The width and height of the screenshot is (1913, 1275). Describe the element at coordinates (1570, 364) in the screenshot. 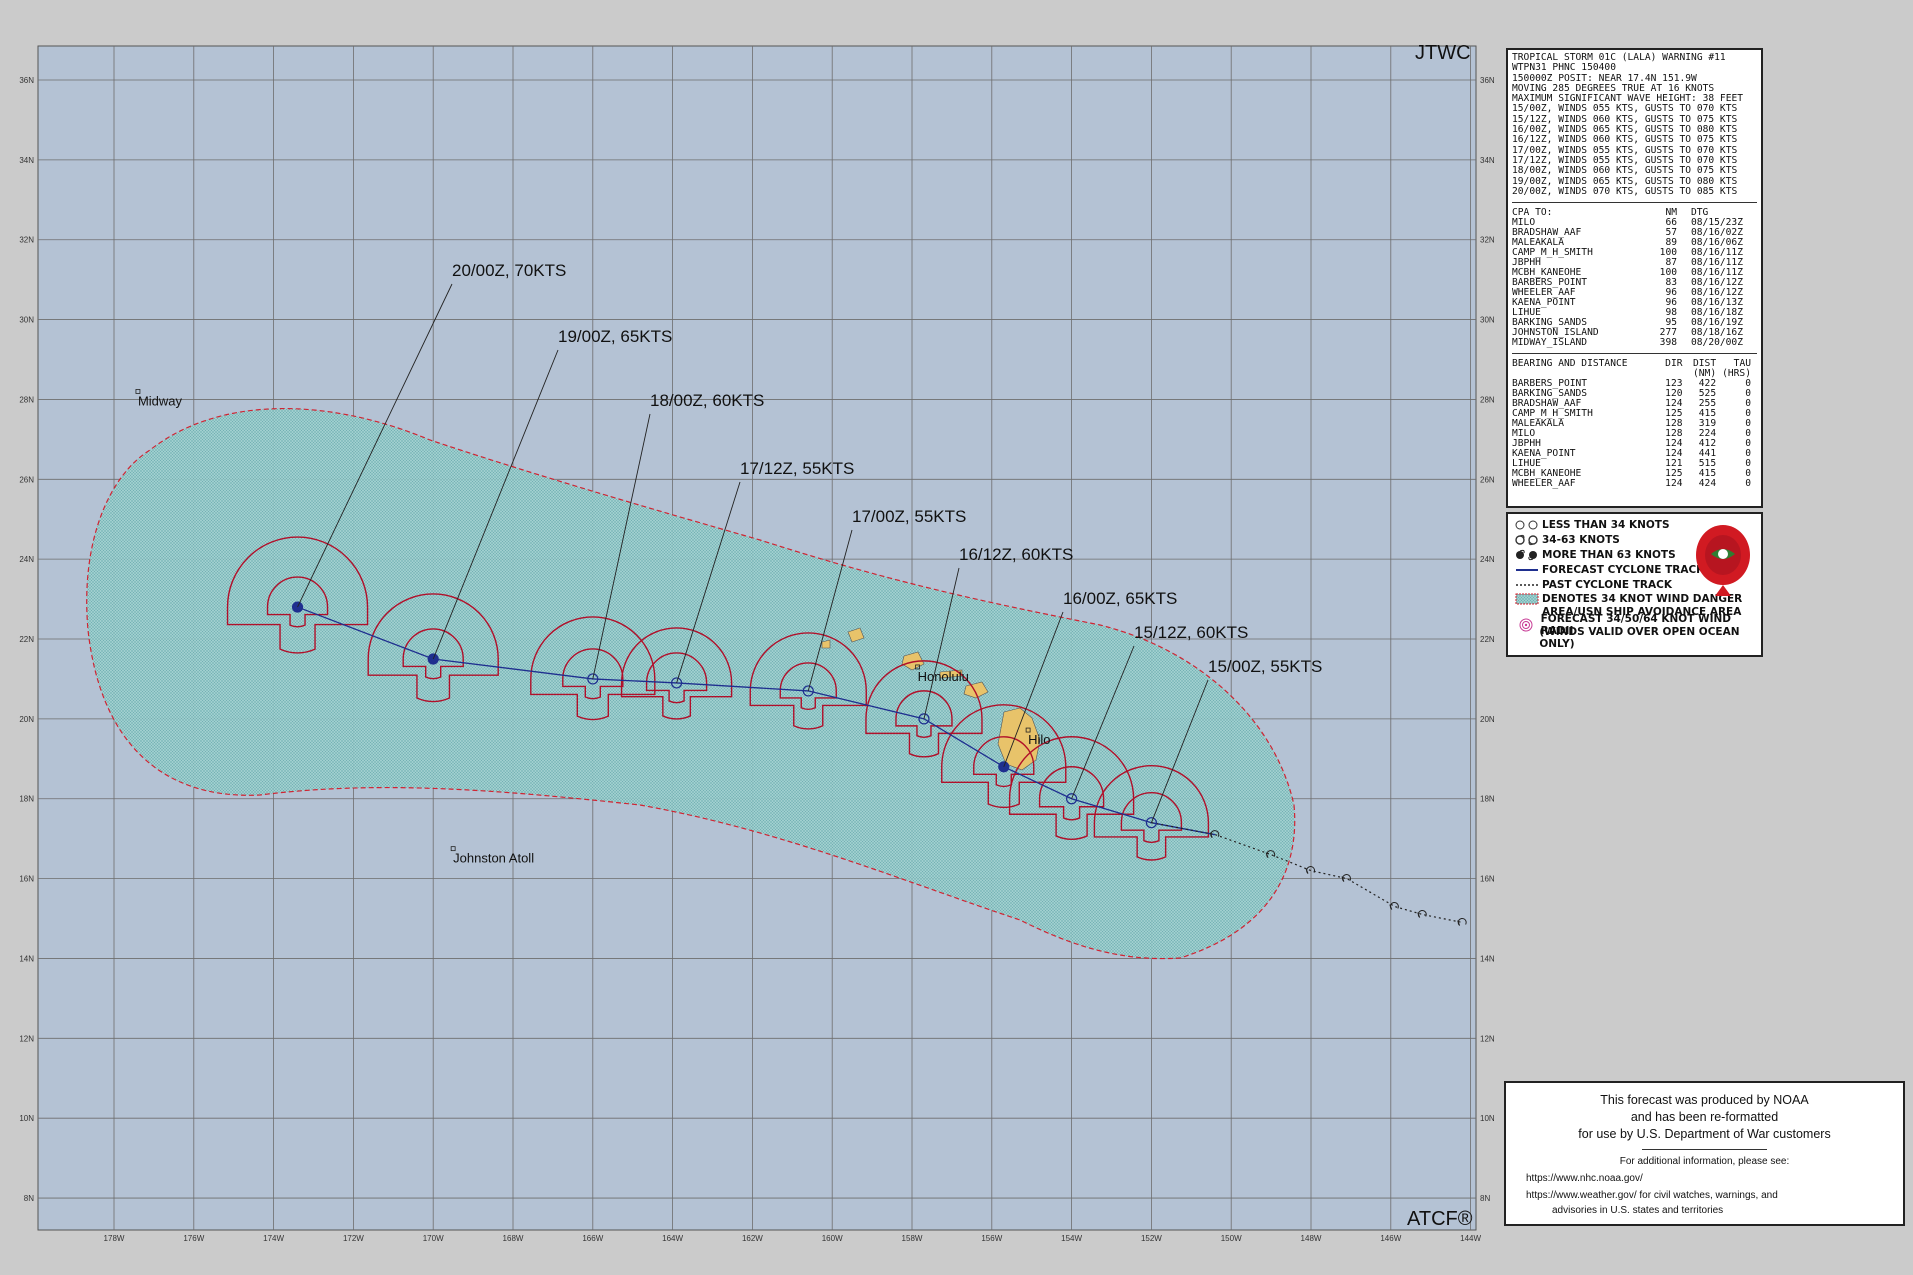

I see `bearing-title: BEARING AND DISTANCE` at that location.